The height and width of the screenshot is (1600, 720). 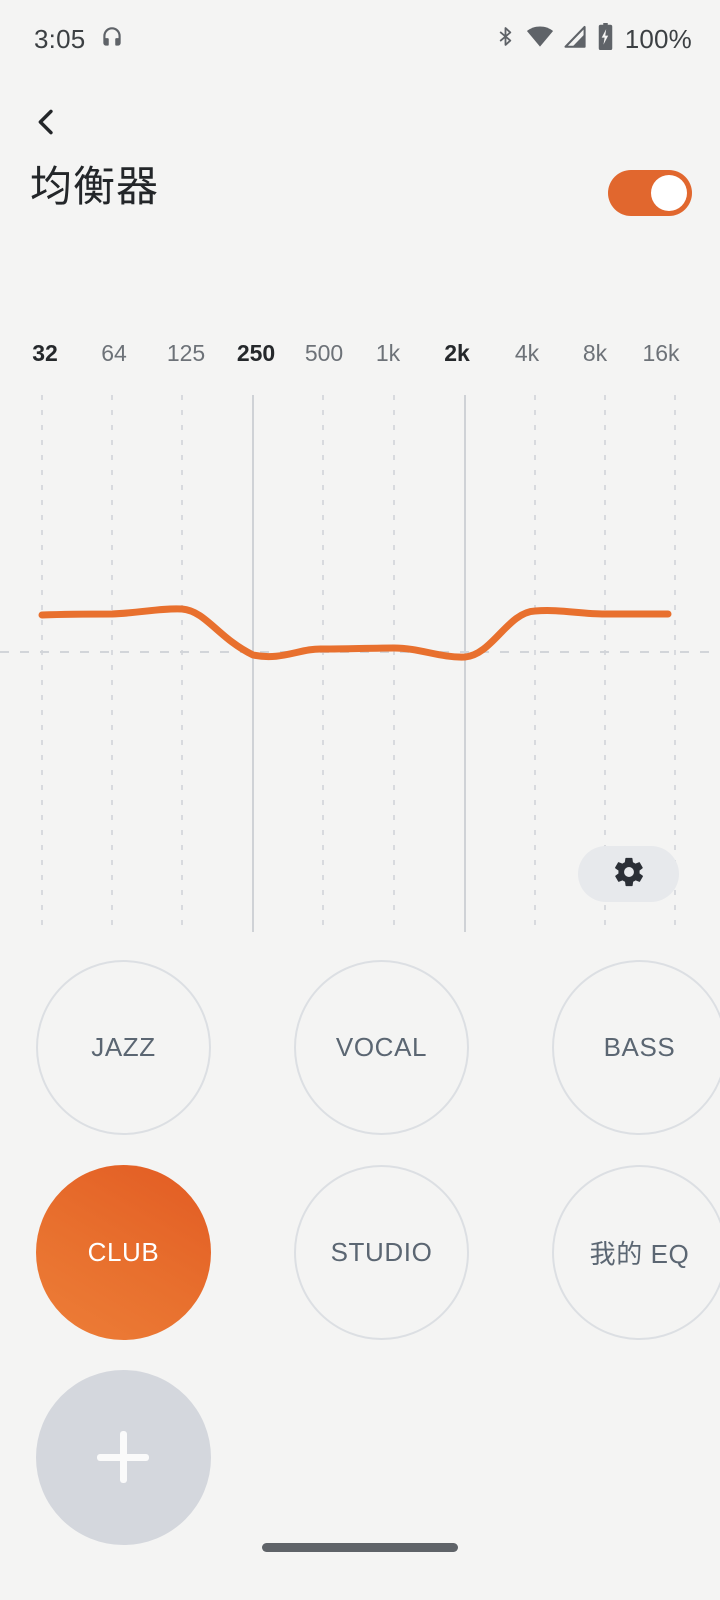 What do you see at coordinates (669, 193) in the screenshot?
I see `toggle-knob` at bounding box center [669, 193].